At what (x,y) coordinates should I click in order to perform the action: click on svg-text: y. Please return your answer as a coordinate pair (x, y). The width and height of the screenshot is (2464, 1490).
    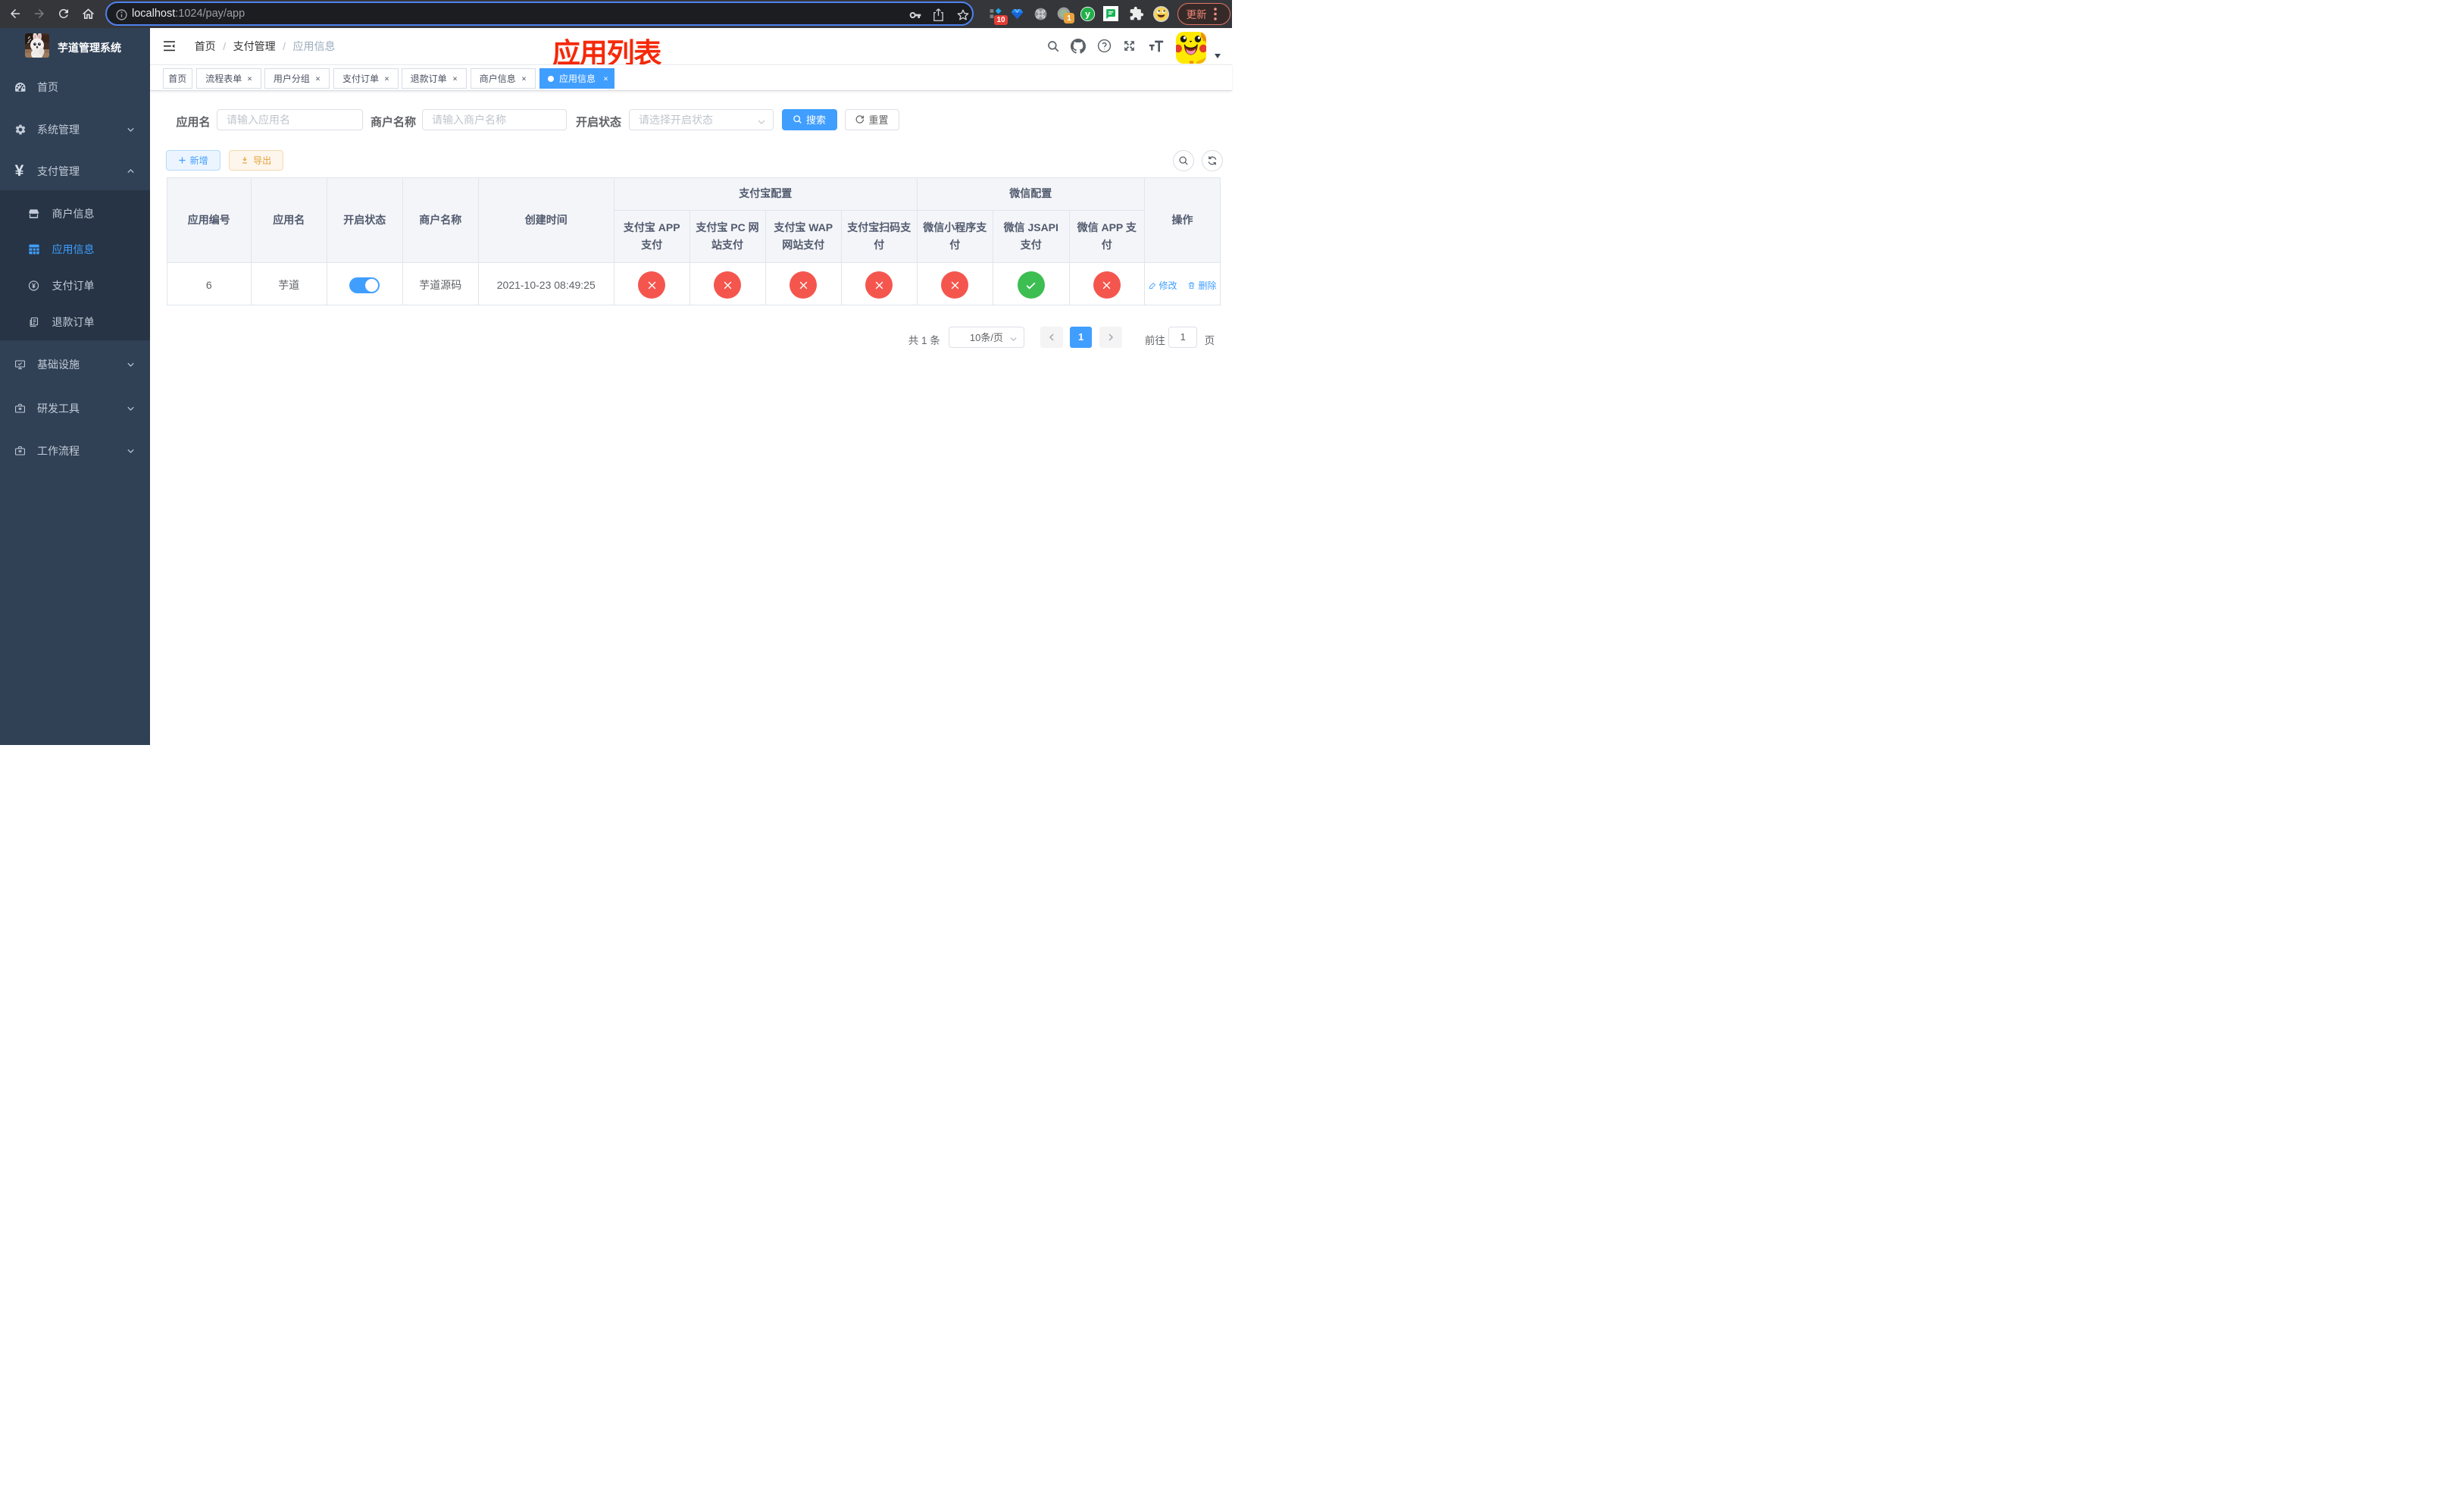
    Looking at the image, I should click on (1087, 14).